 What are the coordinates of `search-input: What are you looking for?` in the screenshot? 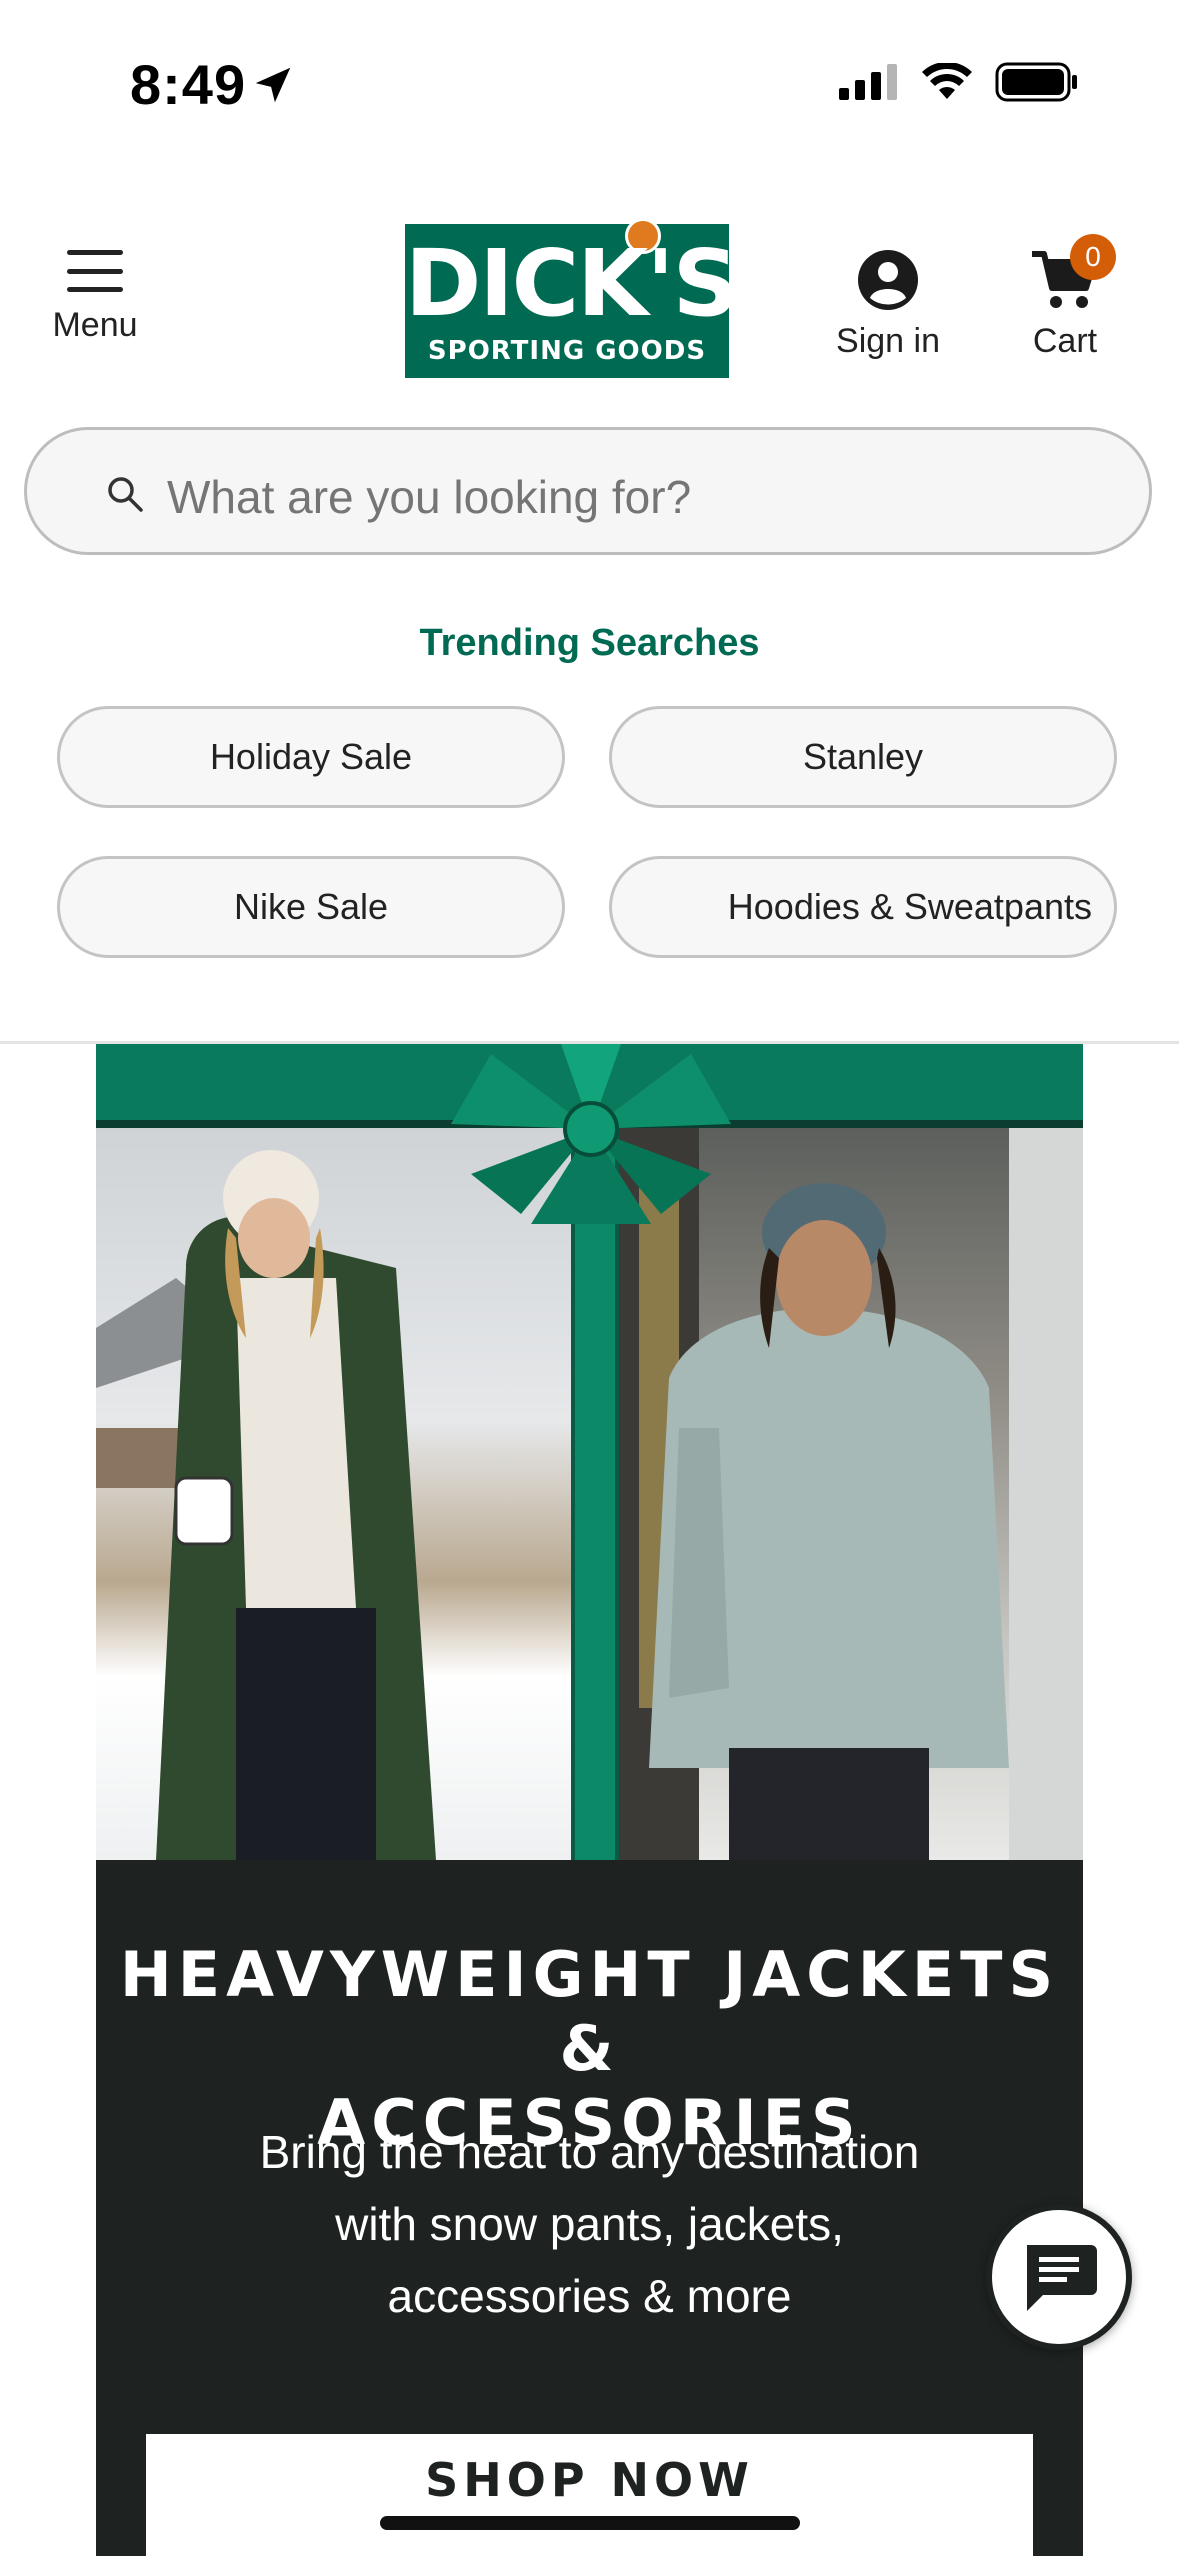 It's located at (588, 491).